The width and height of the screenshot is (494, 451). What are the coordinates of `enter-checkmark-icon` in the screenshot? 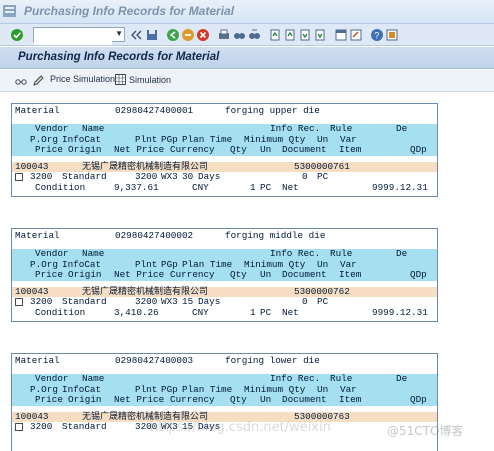 It's located at (17, 35).